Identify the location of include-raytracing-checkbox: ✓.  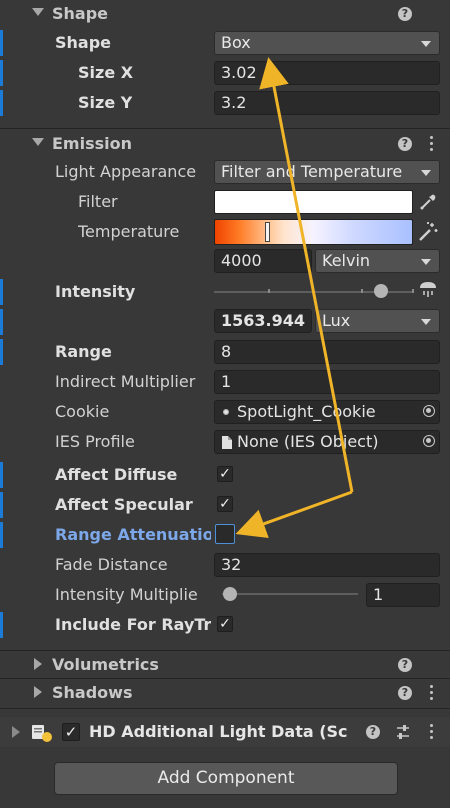
(225, 624).